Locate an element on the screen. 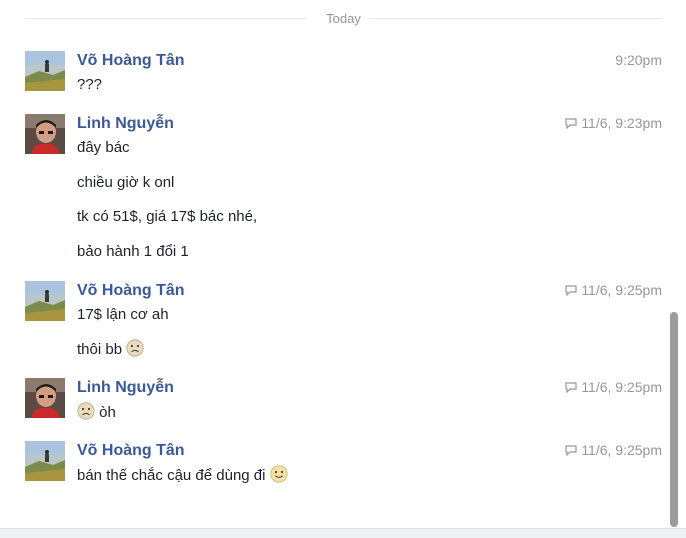 The image size is (686, 538). smile-emoji-icon is located at coordinates (279, 474).